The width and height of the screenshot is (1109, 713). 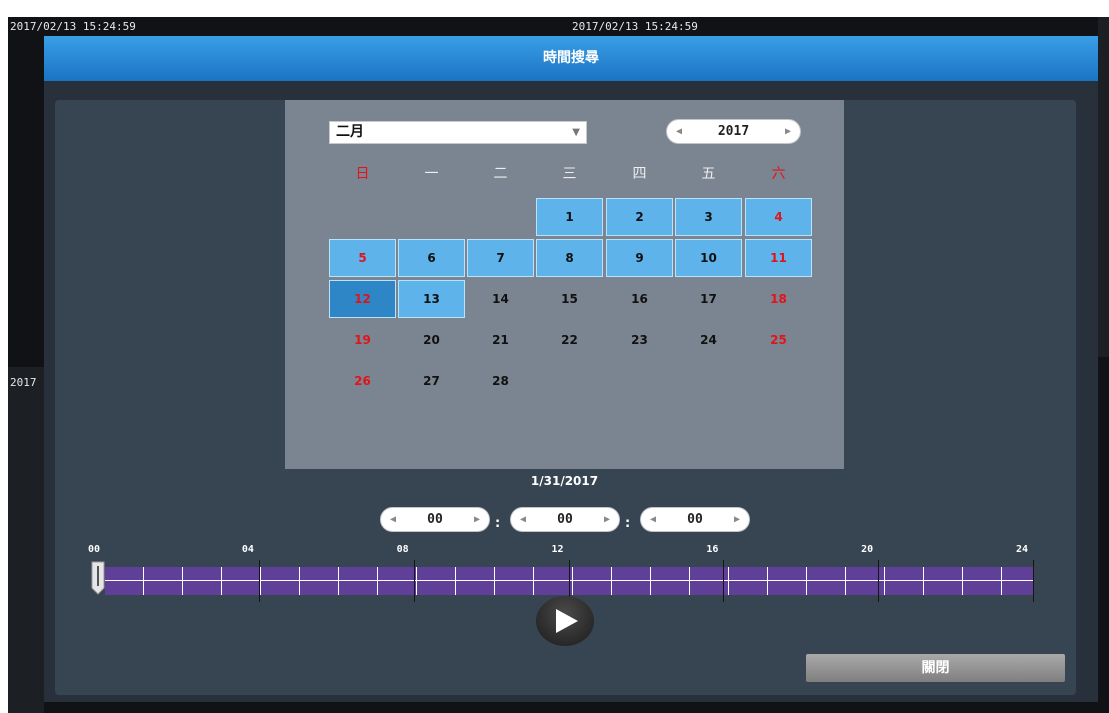 I want to click on calendar-day: 18, so click(x=778, y=299).